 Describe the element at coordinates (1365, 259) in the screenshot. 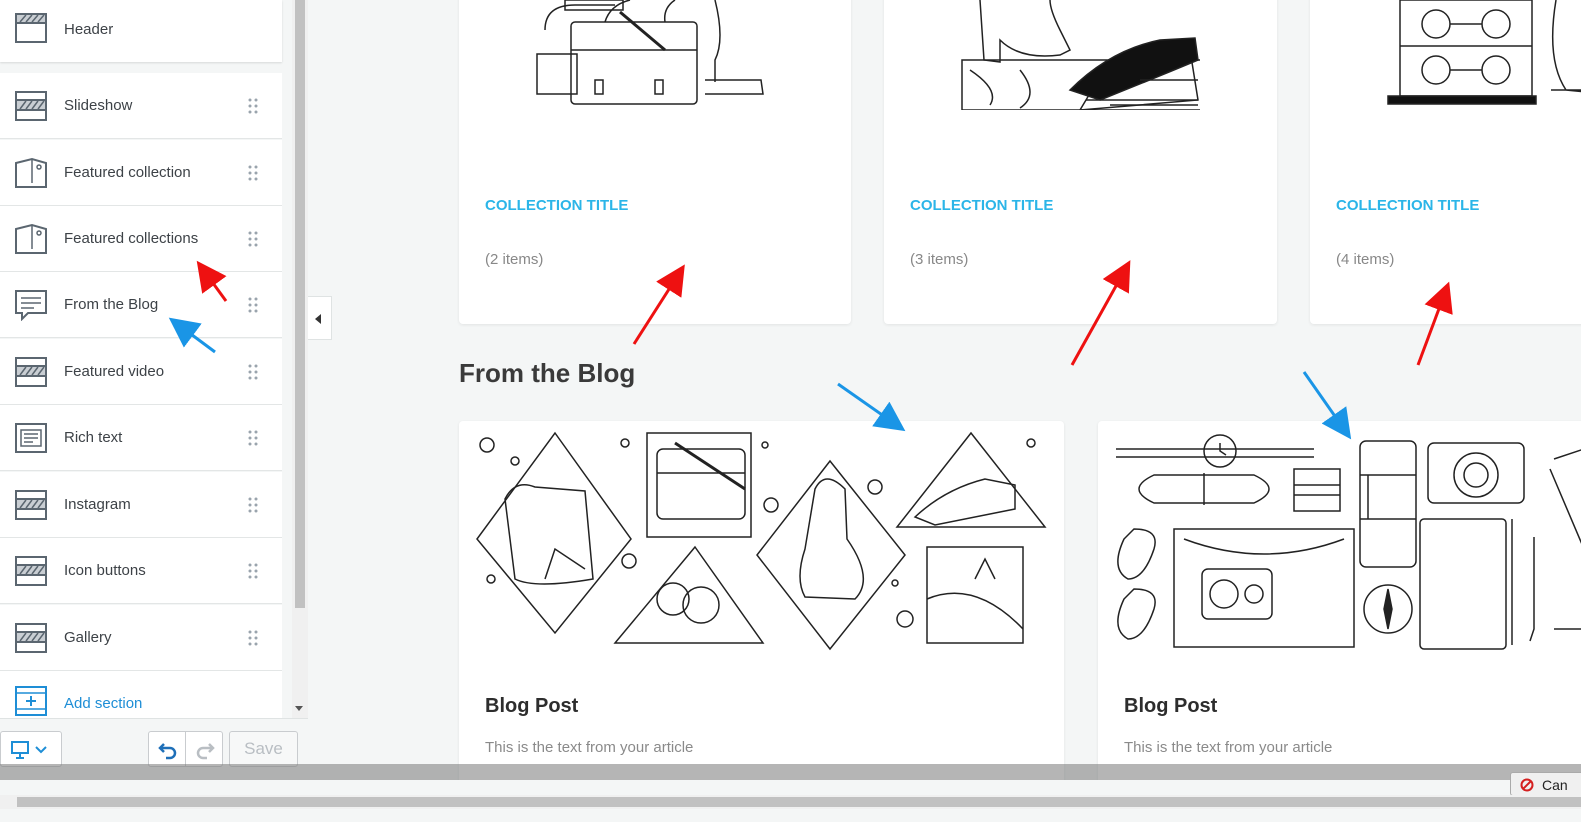

I see `collection-item-count: (4 items)` at that location.